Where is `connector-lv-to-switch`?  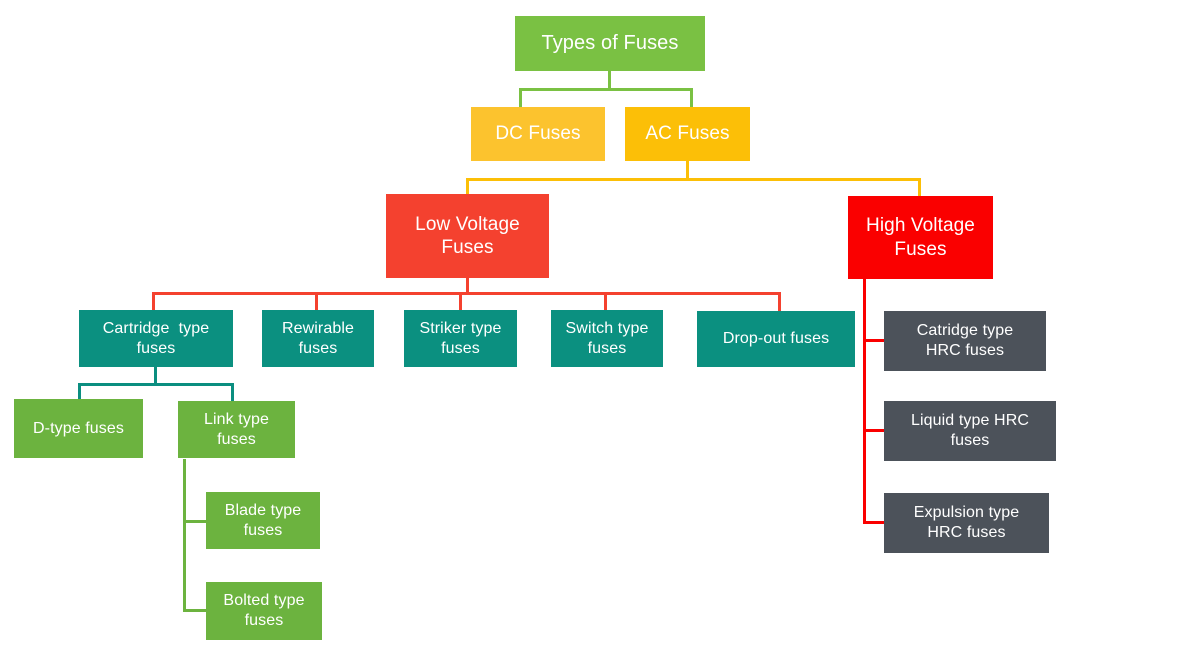 connector-lv-to-switch is located at coordinates (605, 302).